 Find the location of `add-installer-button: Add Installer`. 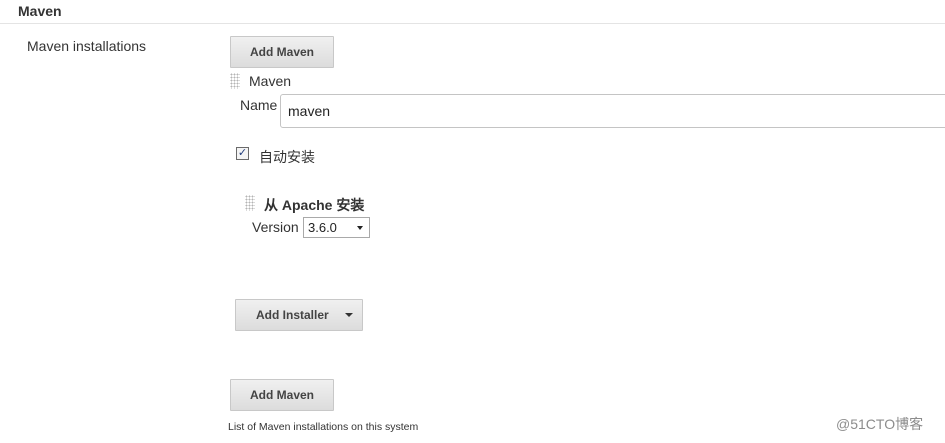

add-installer-button: Add Installer is located at coordinates (299, 315).